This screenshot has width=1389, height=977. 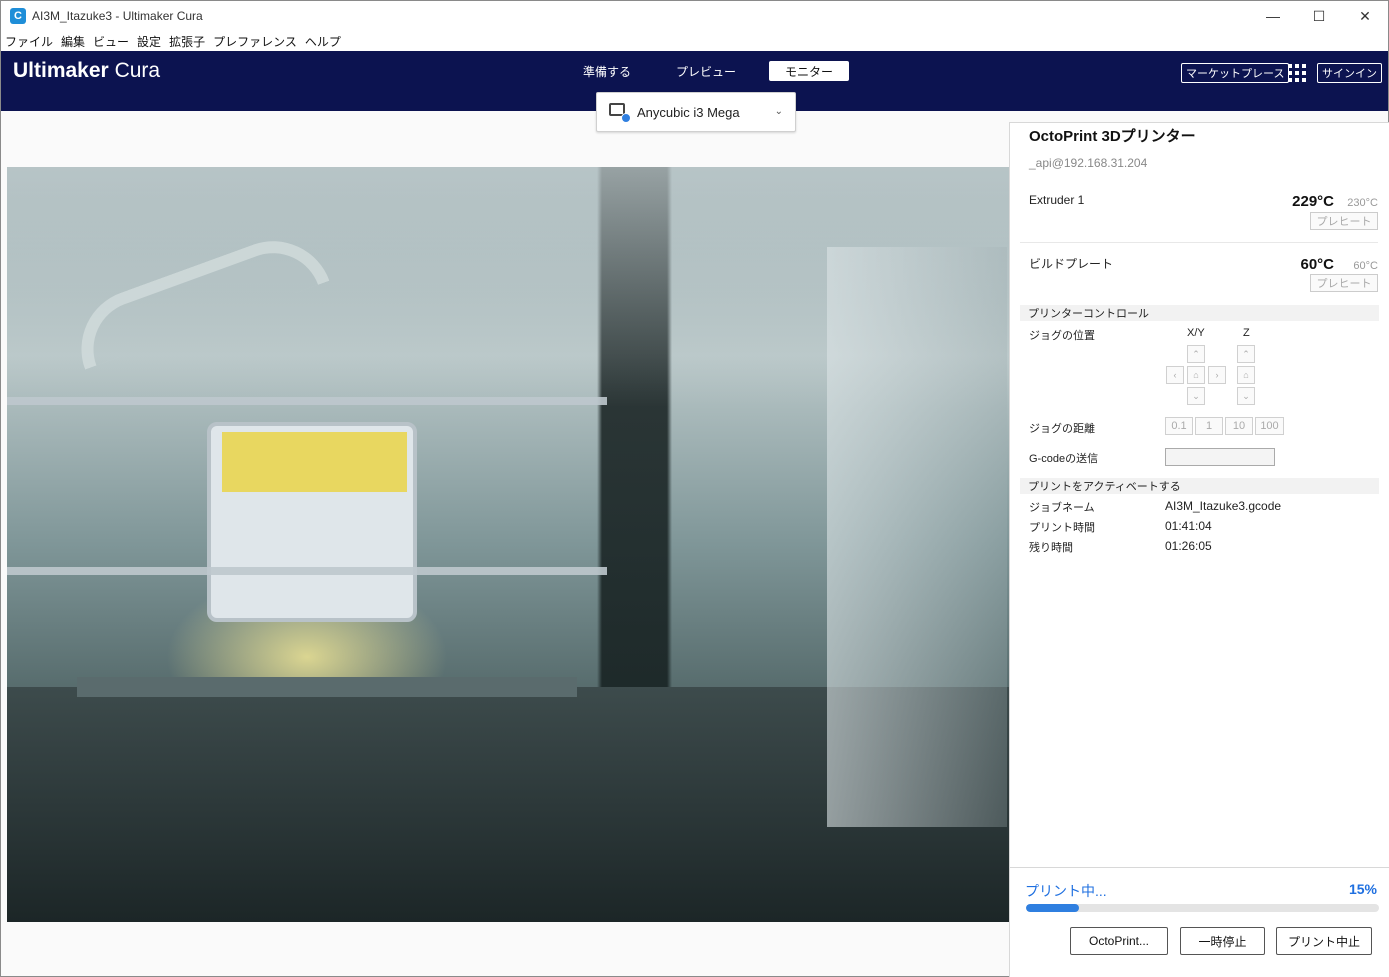 What do you see at coordinates (1179, 426) in the screenshot?
I see `distance-0-1-button: 0.1` at bounding box center [1179, 426].